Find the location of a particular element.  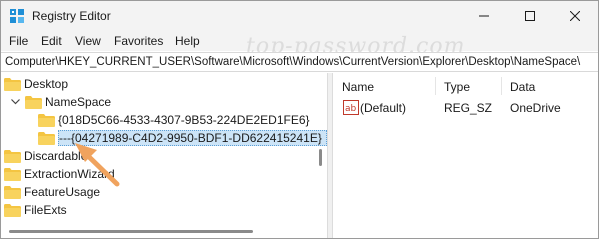

tree-item-extractionwizard: ExtractionWizard is located at coordinates (59, 174).